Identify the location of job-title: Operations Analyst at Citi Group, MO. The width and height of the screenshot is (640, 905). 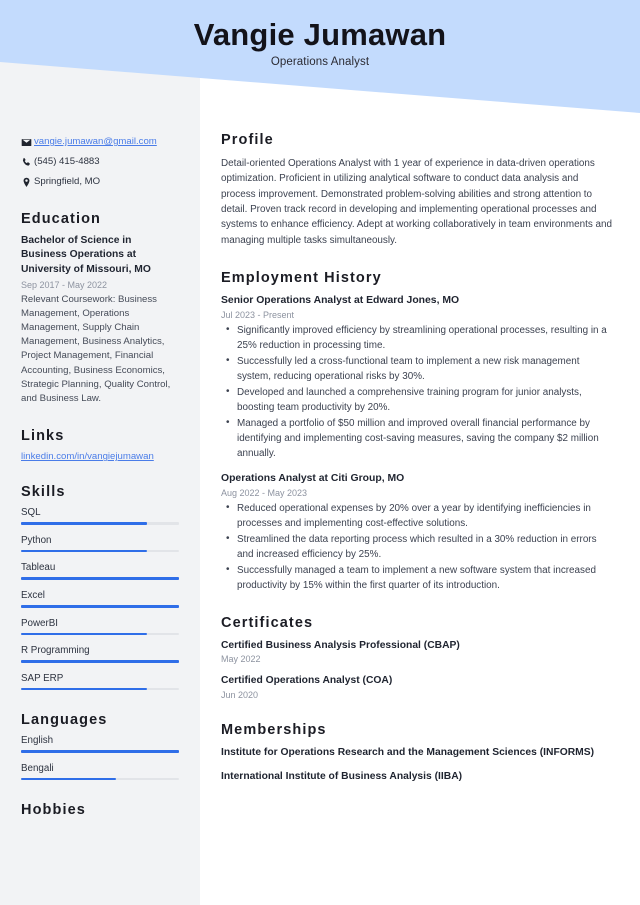
(313, 479).